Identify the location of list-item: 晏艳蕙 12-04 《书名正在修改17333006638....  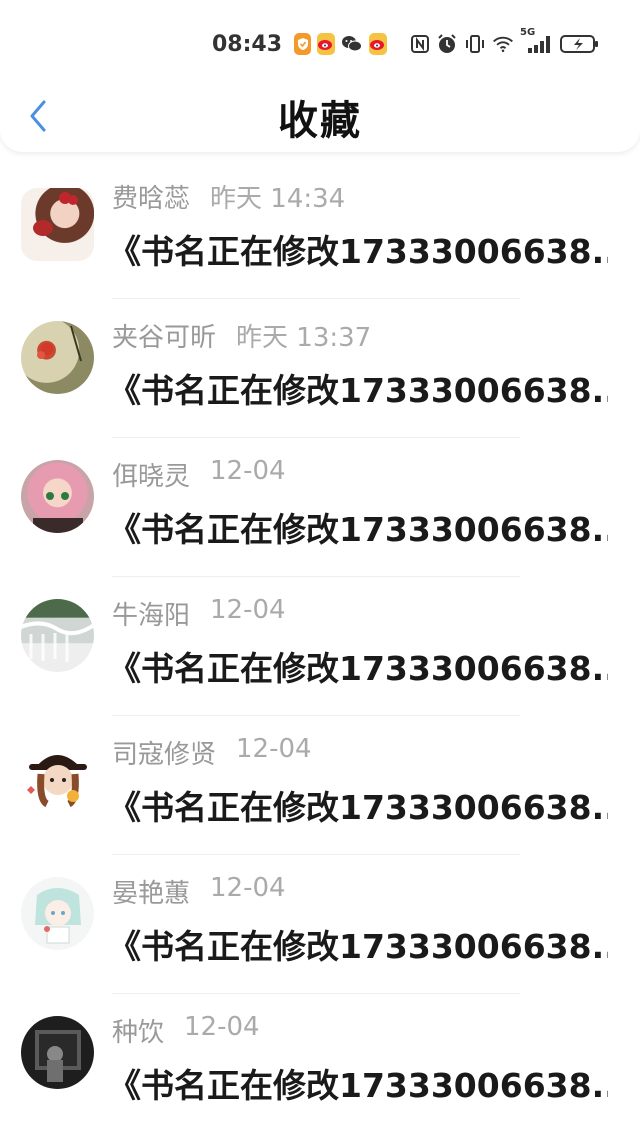
(320, 924).